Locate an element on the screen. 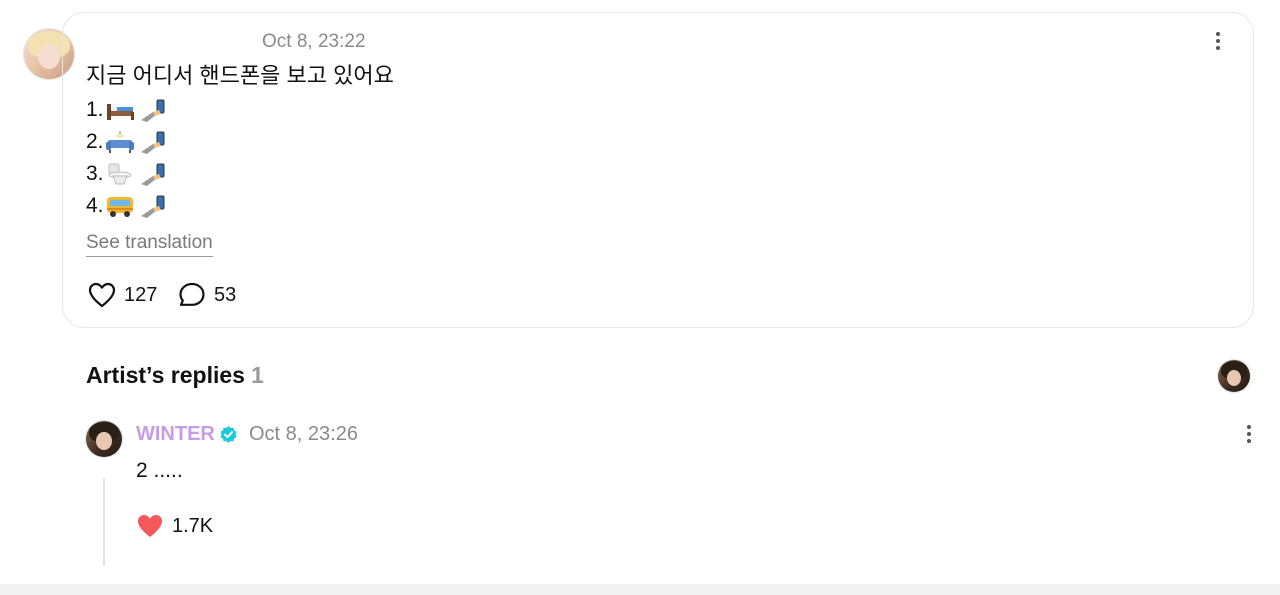 This screenshot has width=1280, height=595. speech-bubble-icon is located at coordinates (192, 294).